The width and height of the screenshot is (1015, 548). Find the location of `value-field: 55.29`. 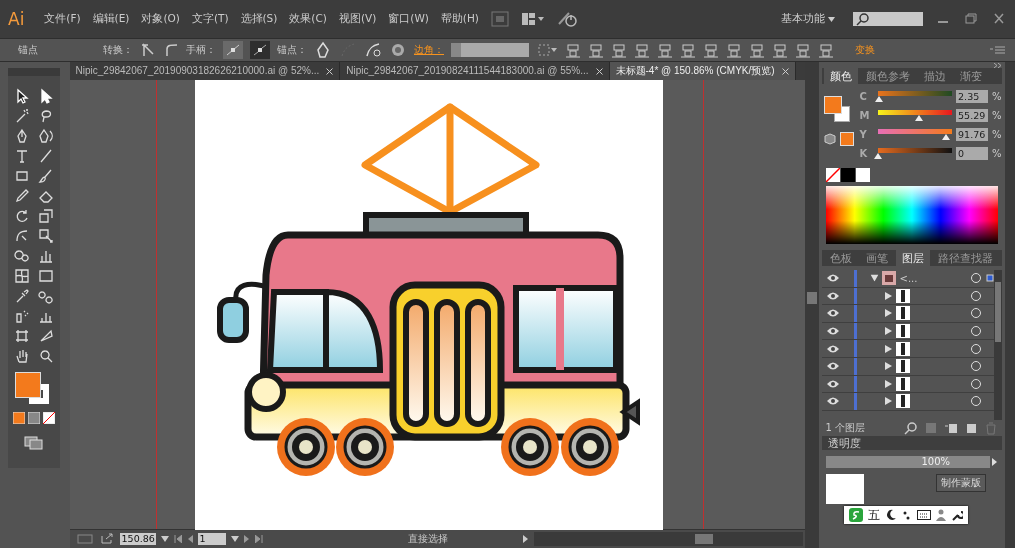

value-field: 55.29 is located at coordinates (972, 115).